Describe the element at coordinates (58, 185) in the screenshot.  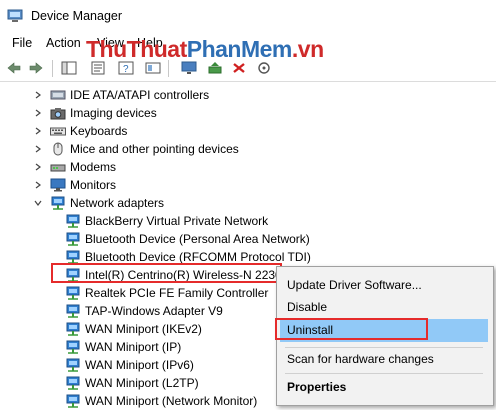
I see `monitor-icon` at that location.